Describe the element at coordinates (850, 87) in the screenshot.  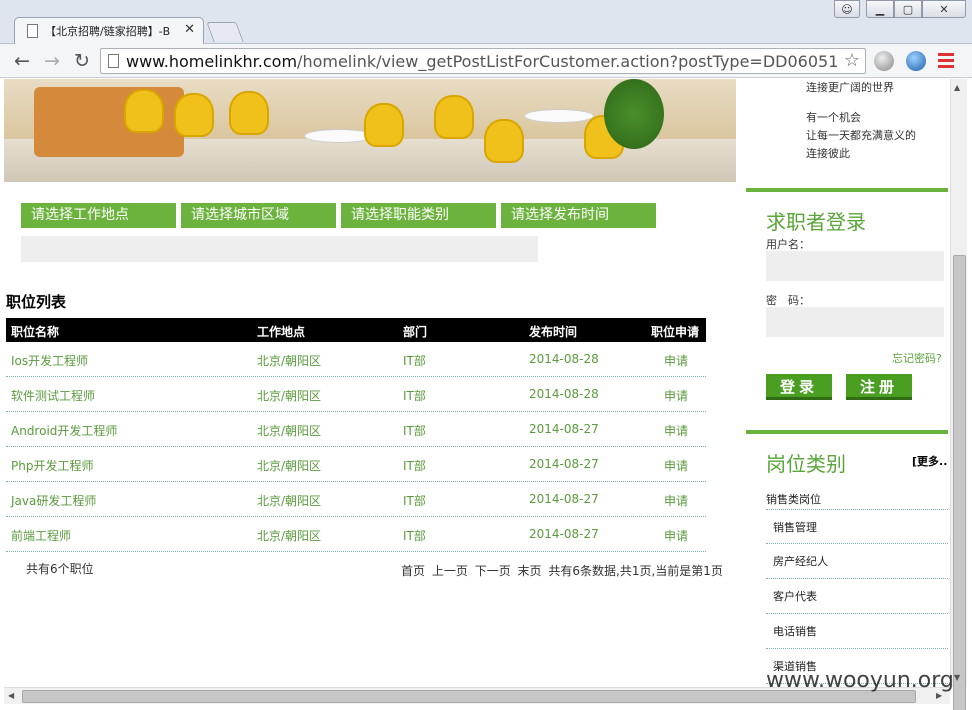
I see `slogan-line: 连接更广阔的世界` at that location.